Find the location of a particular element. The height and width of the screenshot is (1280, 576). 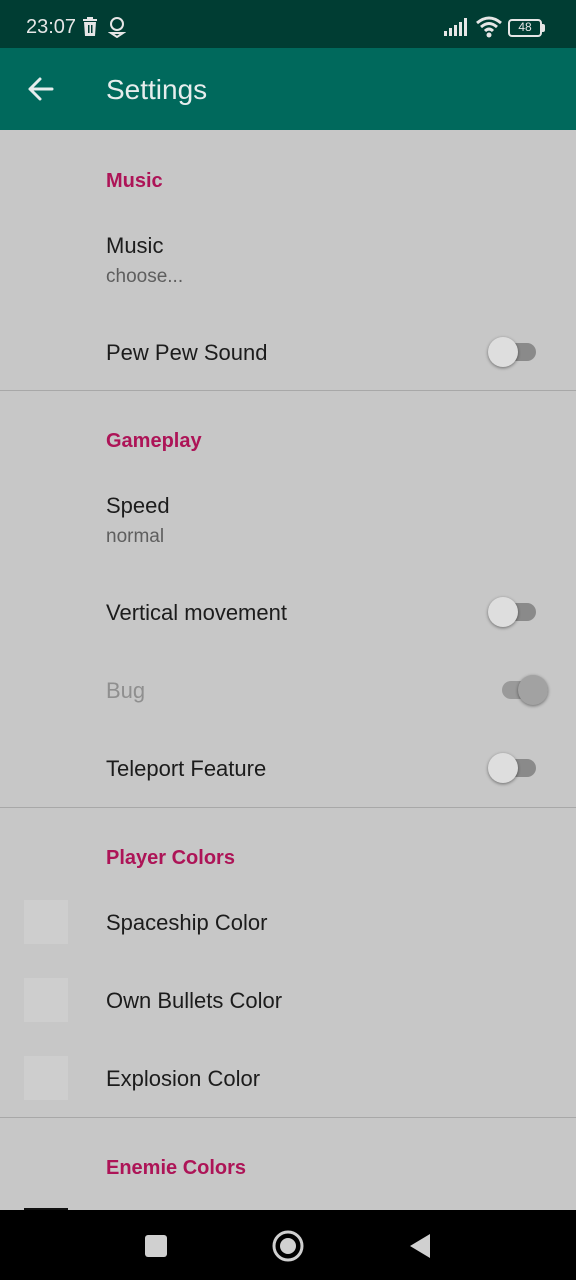

arrow-back-icon is located at coordinates (41, 89).